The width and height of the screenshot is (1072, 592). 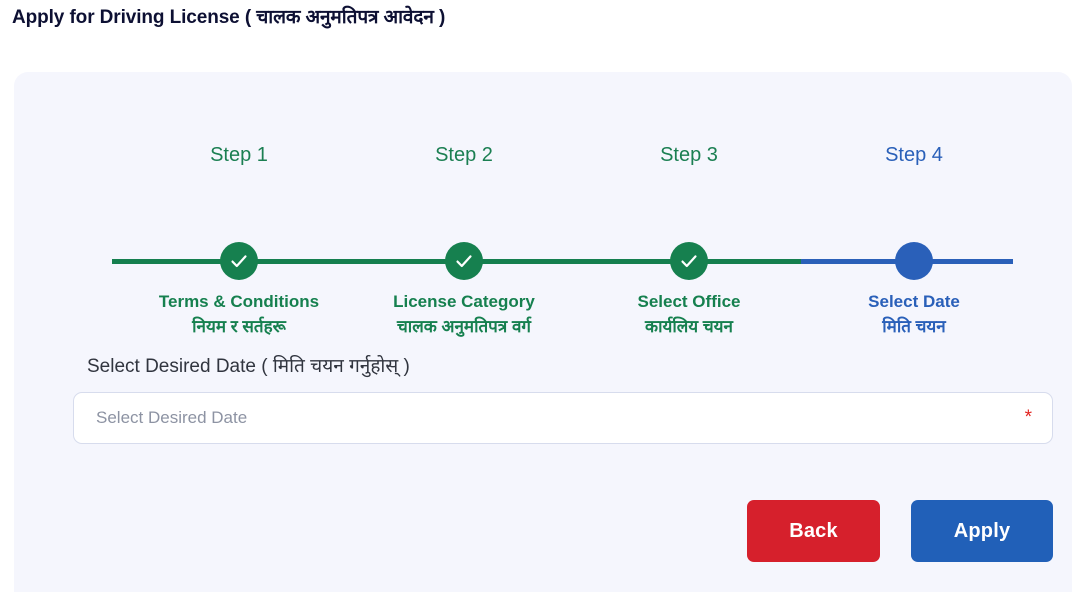 What do you see at coordinates (689, 326) in the screenshot?
I see `step-label-np: कार्यलिय चयन` at bounding box center [689, 326].